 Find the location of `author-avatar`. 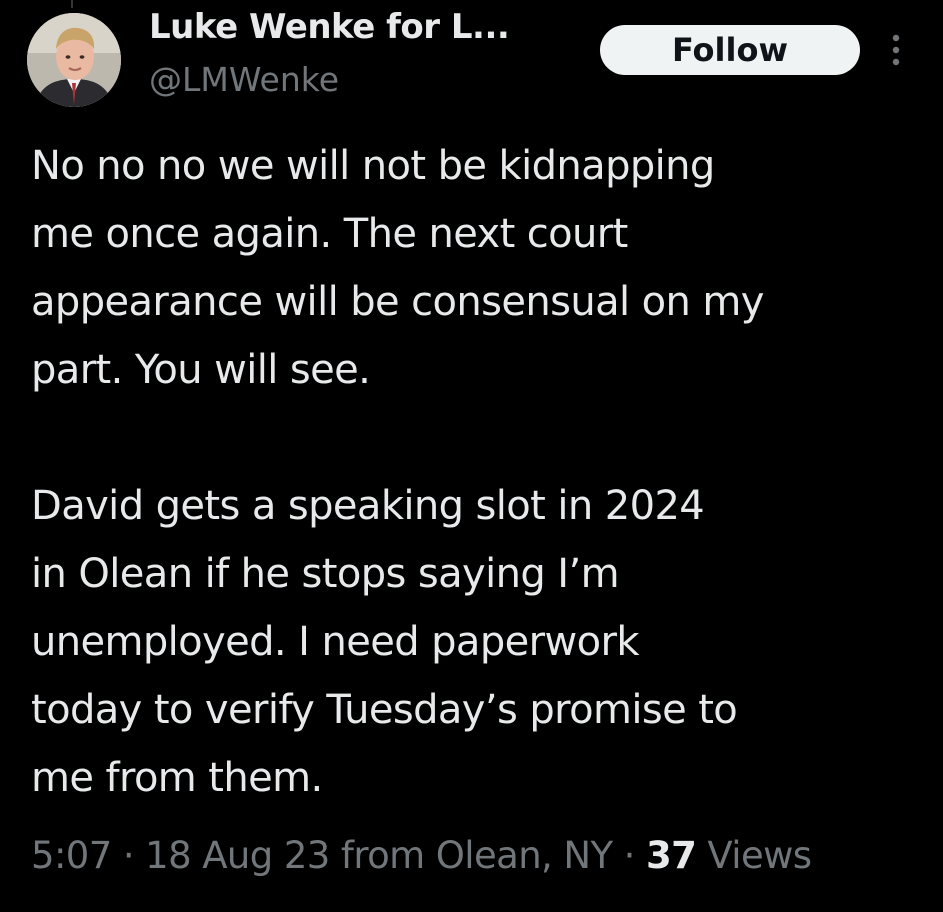

author-avatar is located at coordinates (74, 60).